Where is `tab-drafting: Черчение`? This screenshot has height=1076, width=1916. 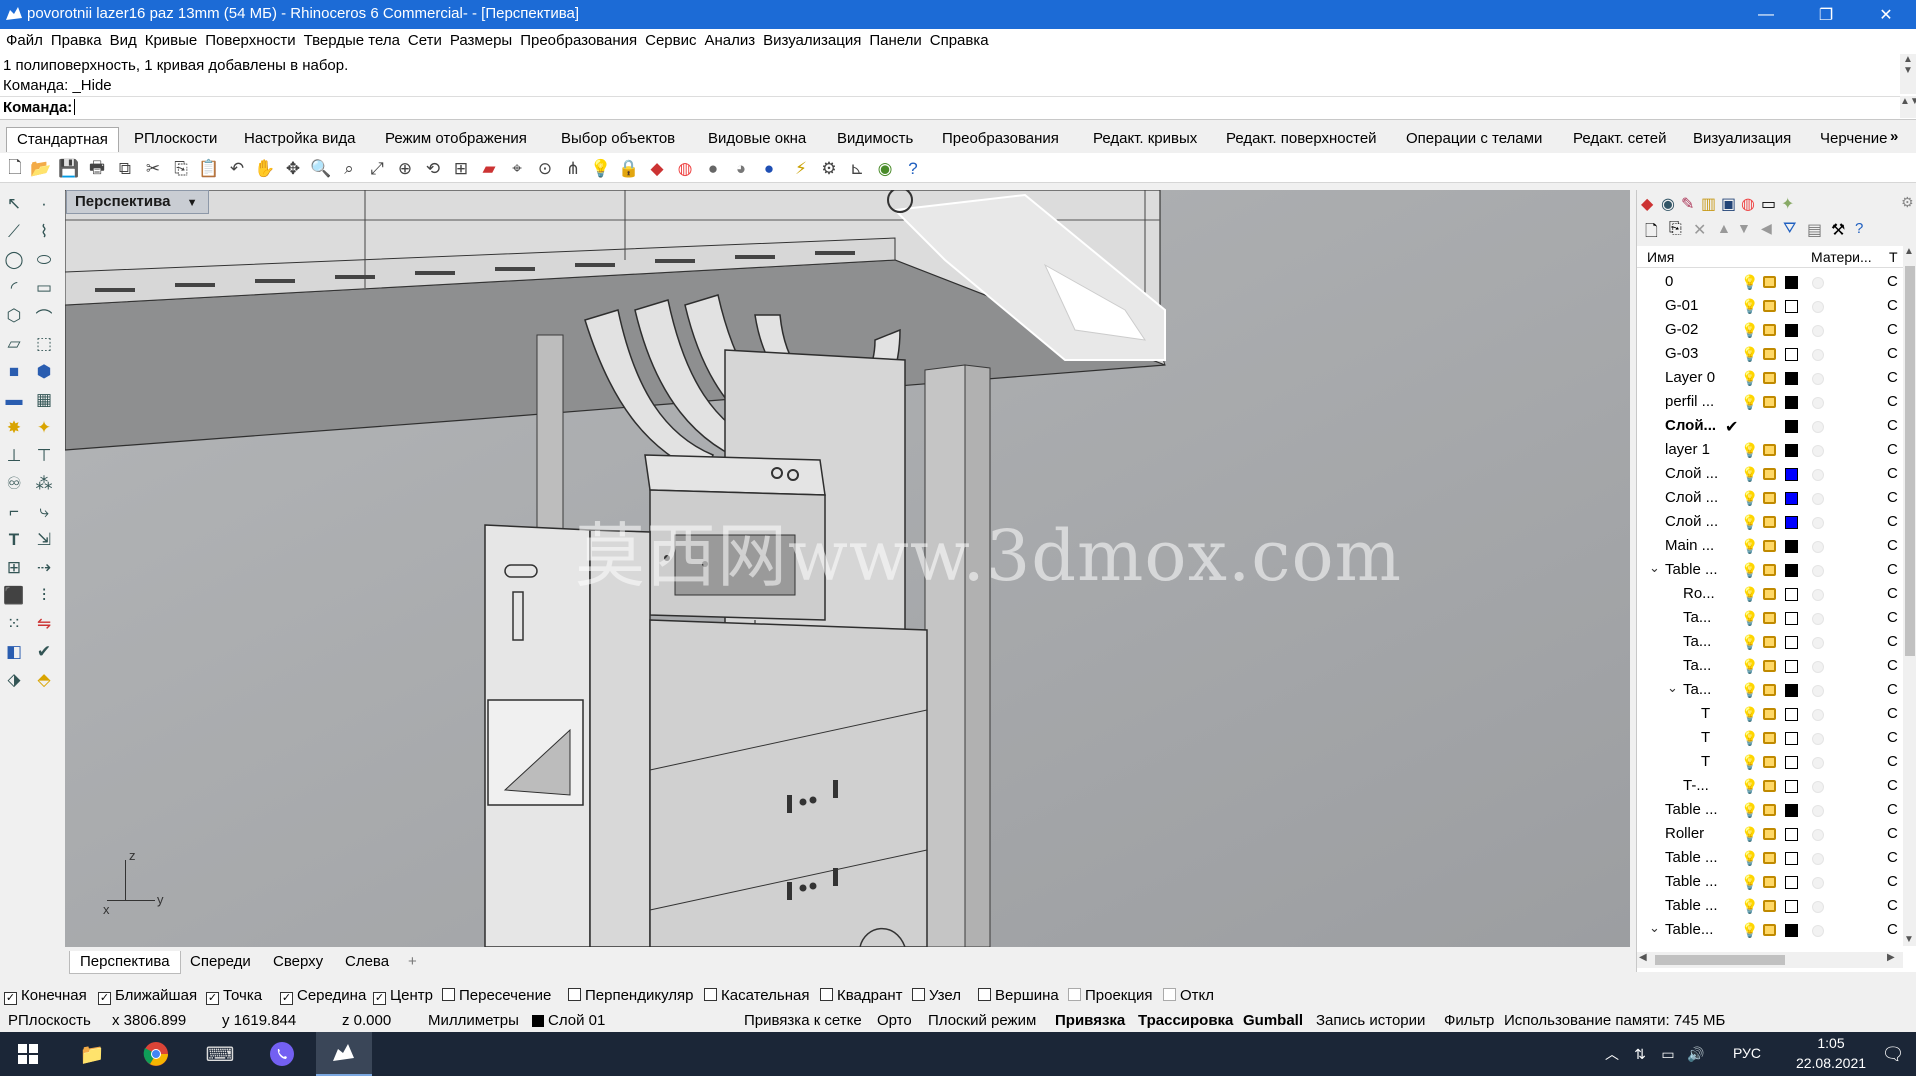 tab-drafting: Черчение is located at coordinates (1854, 138).